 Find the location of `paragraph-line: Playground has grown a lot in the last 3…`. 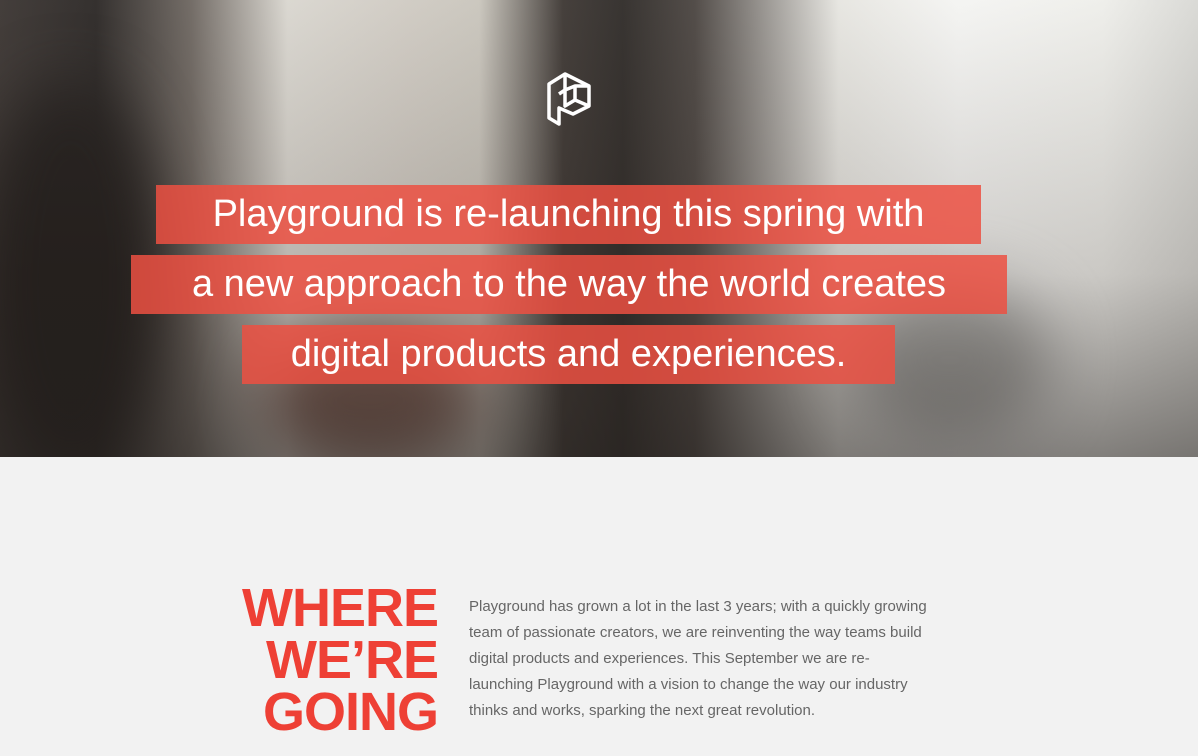

paragraph-line: Playground has grown a lot in the last 3… is located at coordinates (698, 606).